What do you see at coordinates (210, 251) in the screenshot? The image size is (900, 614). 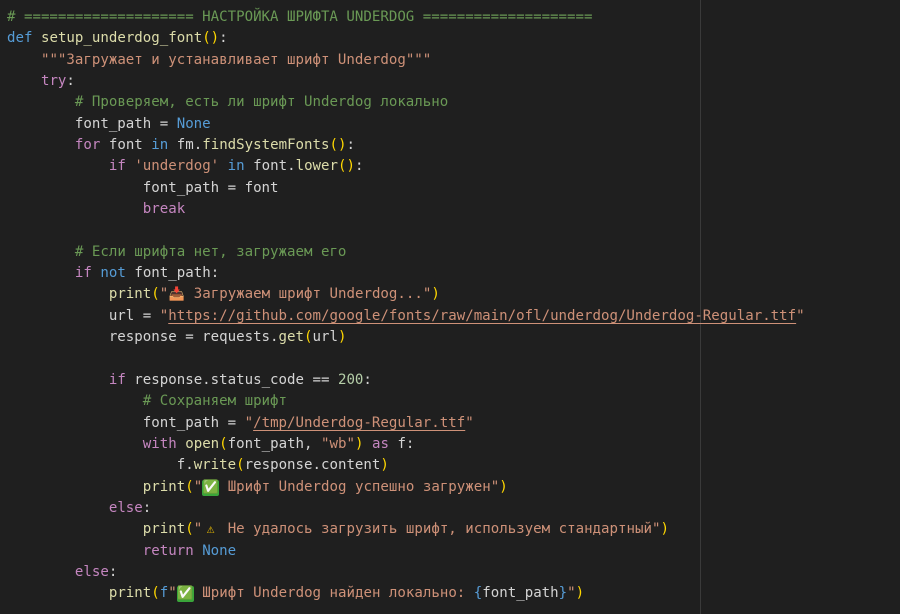 I see `token-comment: # Если шрифта нет, загружаем его` at bounding box center [210, 251].